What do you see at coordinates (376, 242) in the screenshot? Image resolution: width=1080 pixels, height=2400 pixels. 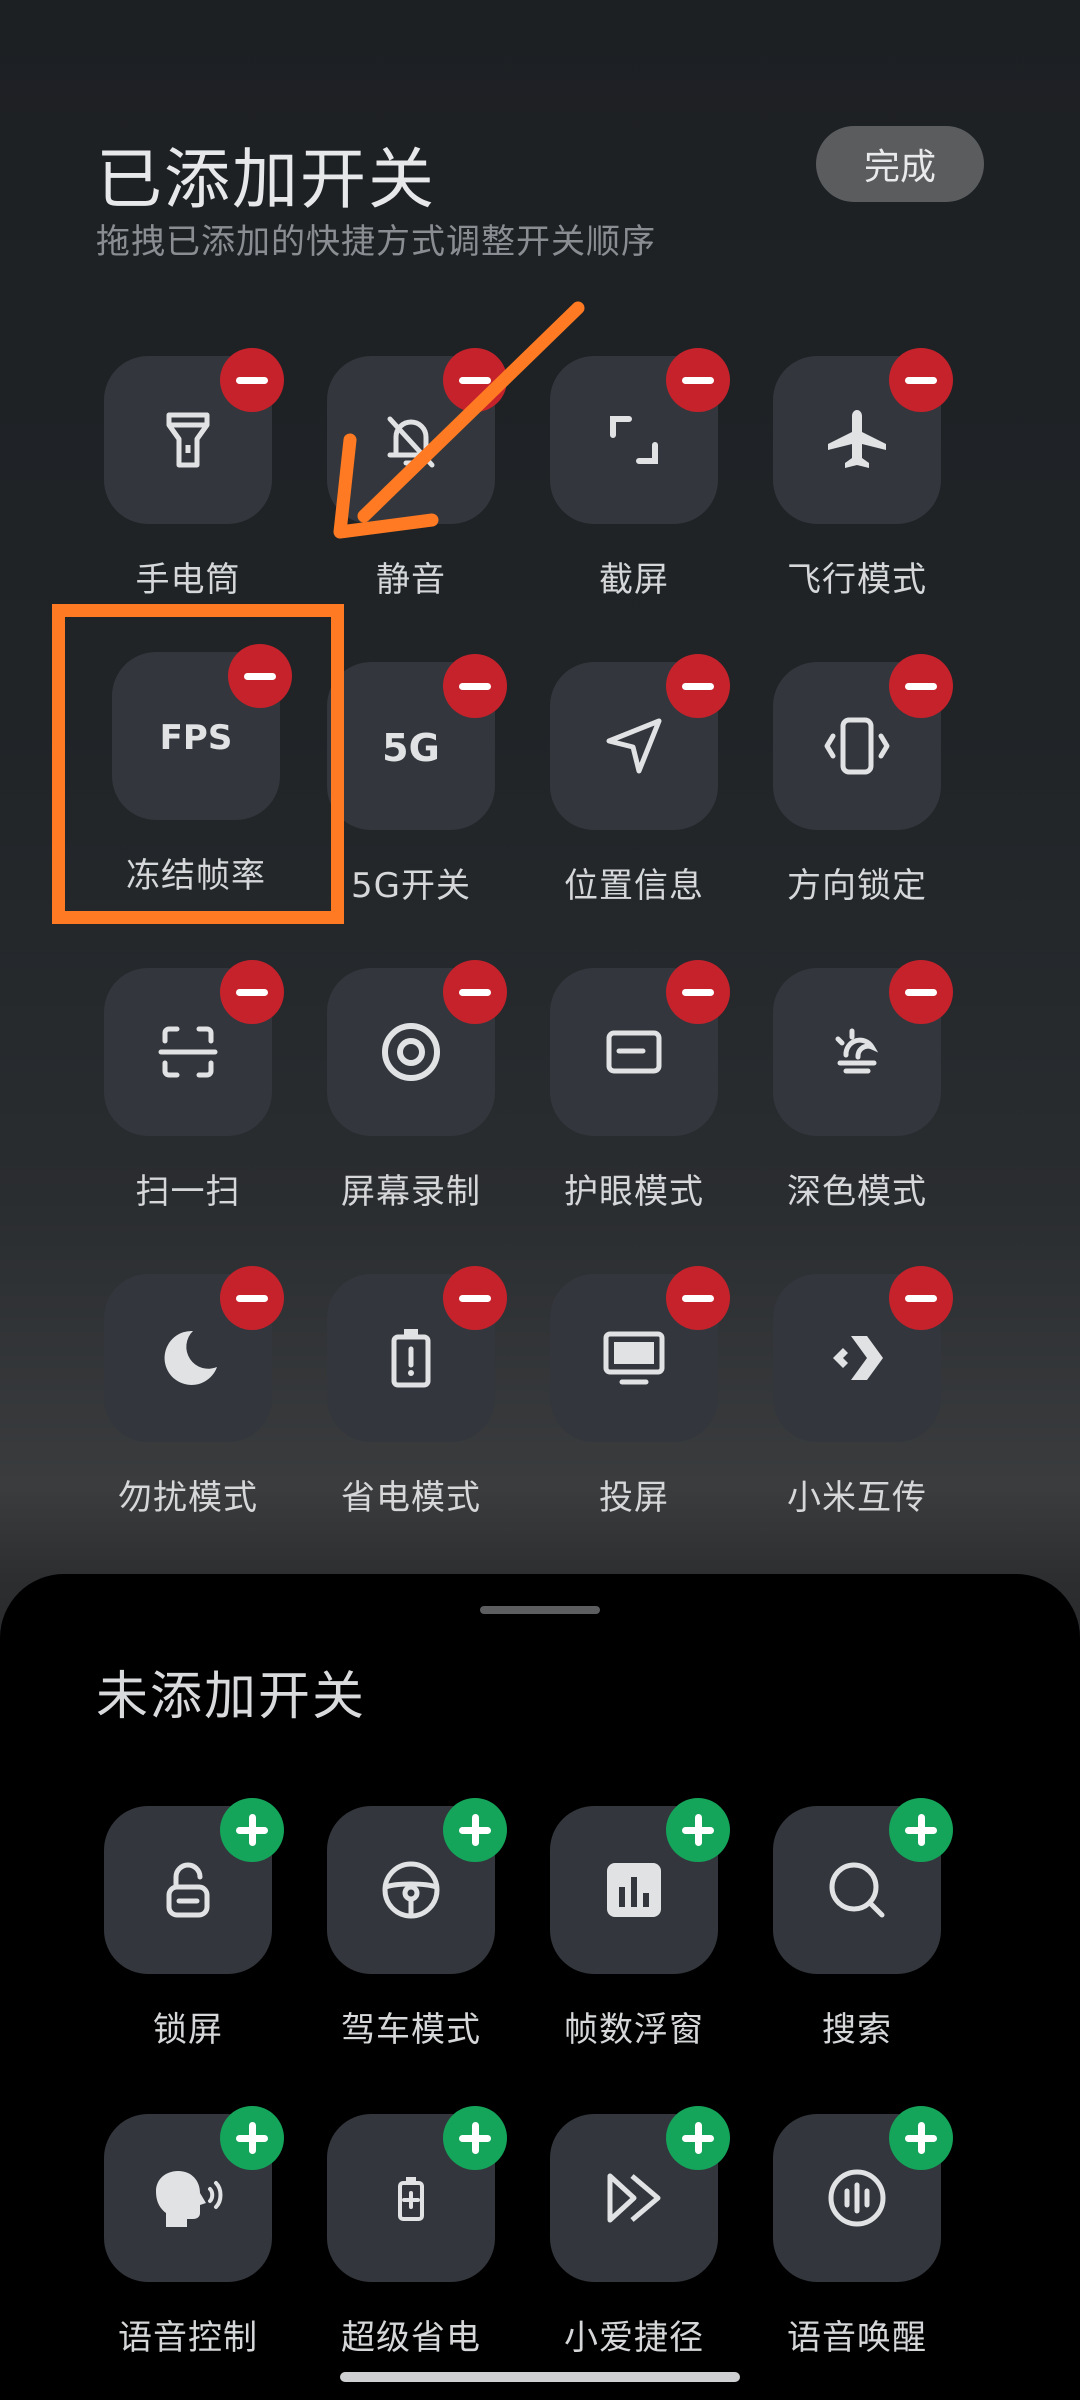 I see `page-subtitle: 拖拽已添加的快捷方式调整开关顺序` at bounding box center [376, 242].